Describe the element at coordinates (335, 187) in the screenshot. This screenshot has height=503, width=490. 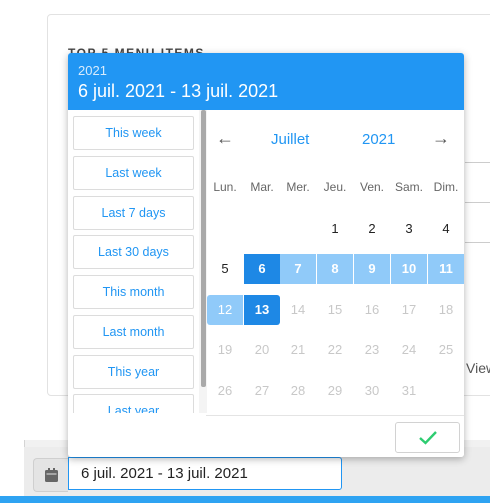
I see `weekday-label: Jeu.` at that location.